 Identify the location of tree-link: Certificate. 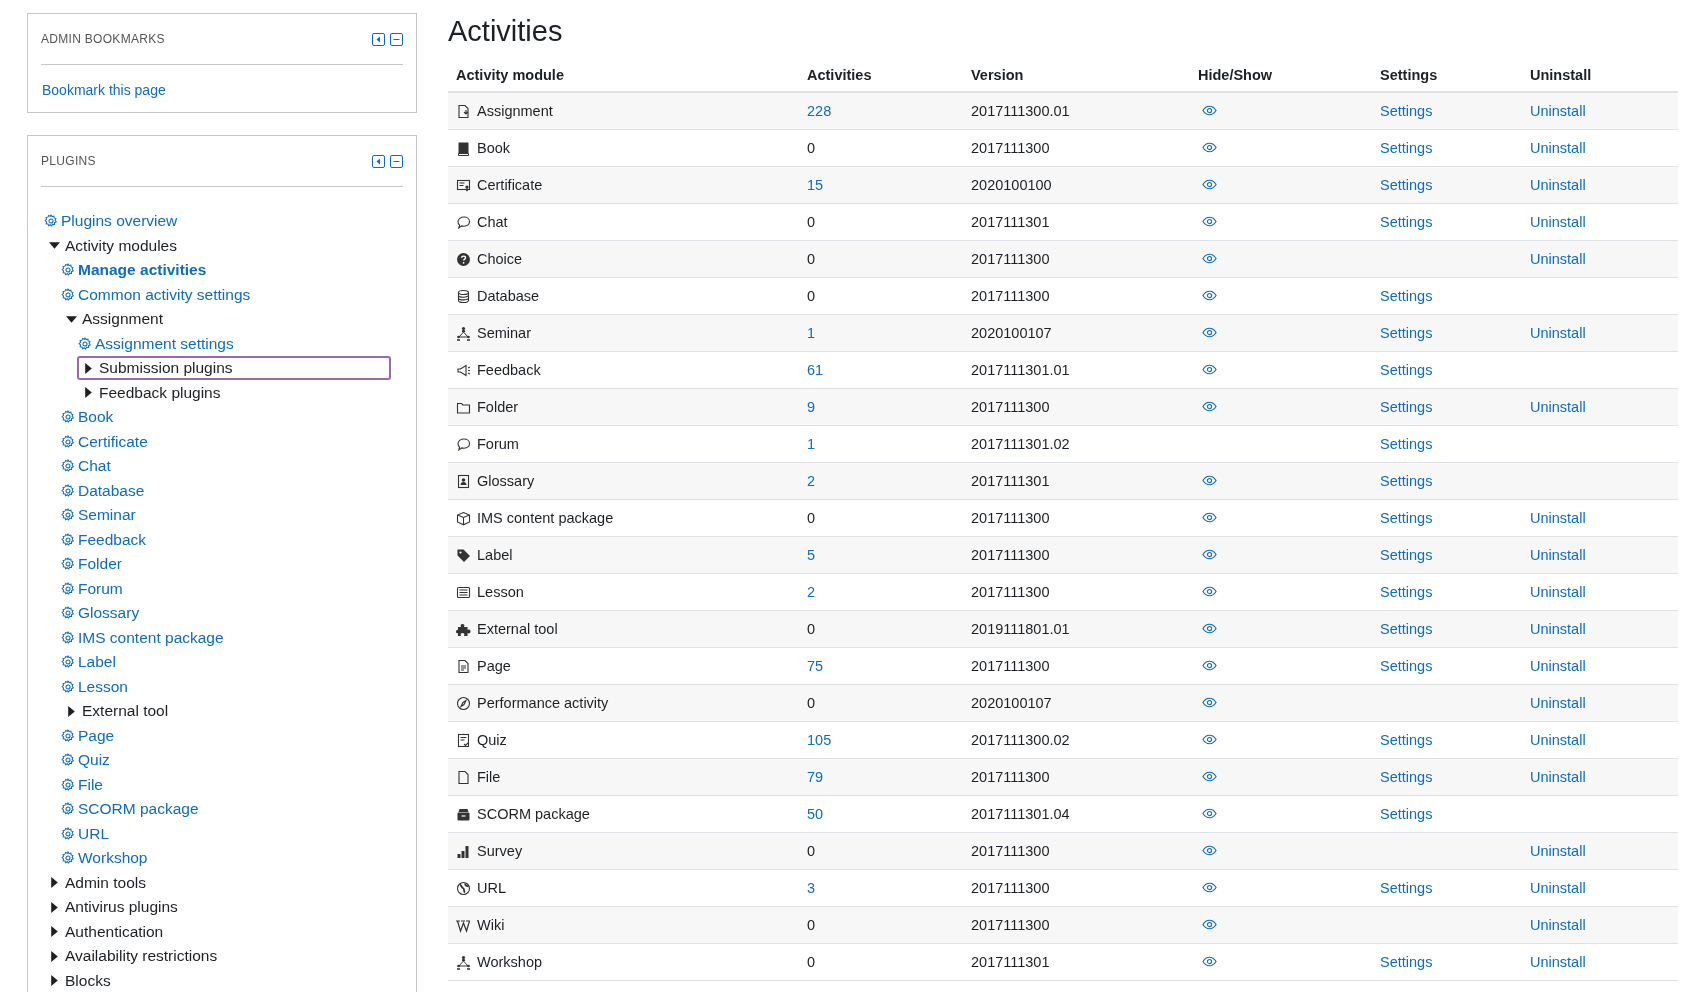
(113, 441).